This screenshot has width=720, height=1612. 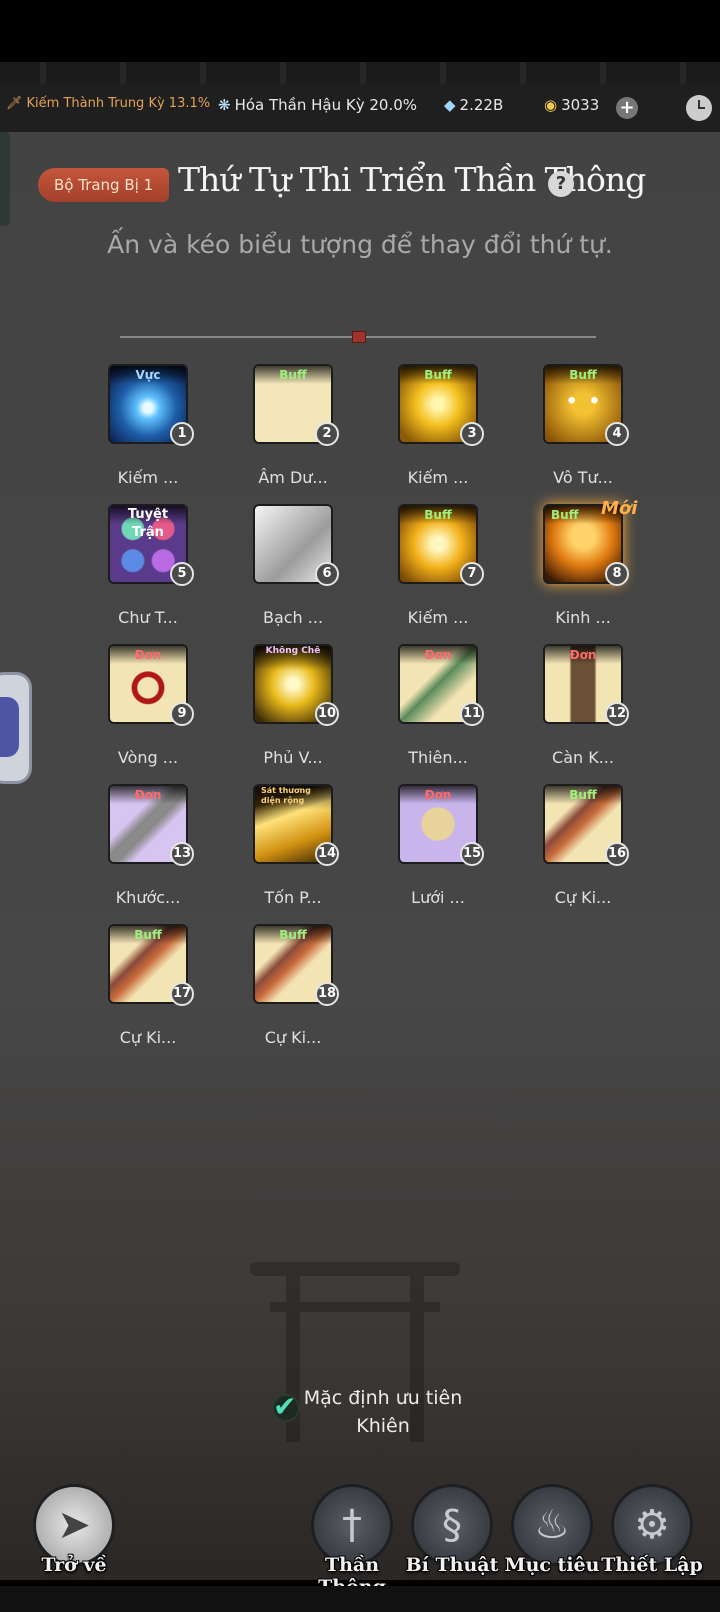 What do you see at coordinates (327, 714) in the screenshot?
I see `skill-order-number: 10` at bounding box center [327, 714].